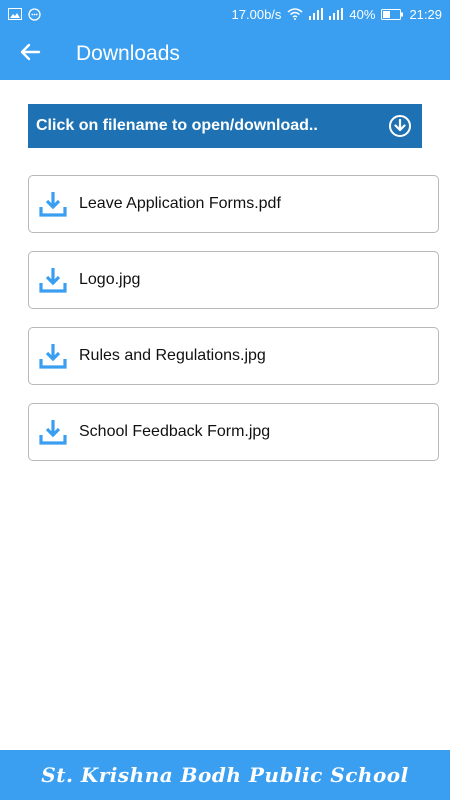 The width and height of the screenshot is (450, 800). I want to click on wifi-icon, so click(295, 14).